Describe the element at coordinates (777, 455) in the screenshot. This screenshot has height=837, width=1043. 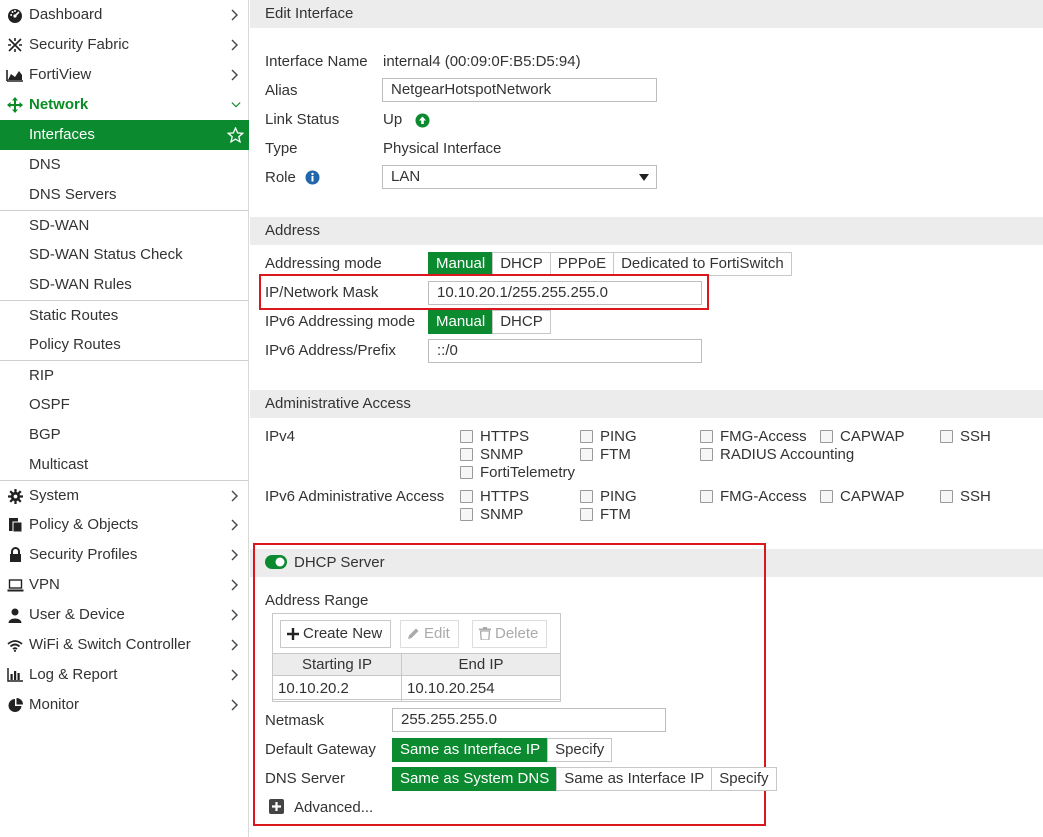
I see `ipv4-radius-accounting-checkbox: RADIUS Accounting` at that location.